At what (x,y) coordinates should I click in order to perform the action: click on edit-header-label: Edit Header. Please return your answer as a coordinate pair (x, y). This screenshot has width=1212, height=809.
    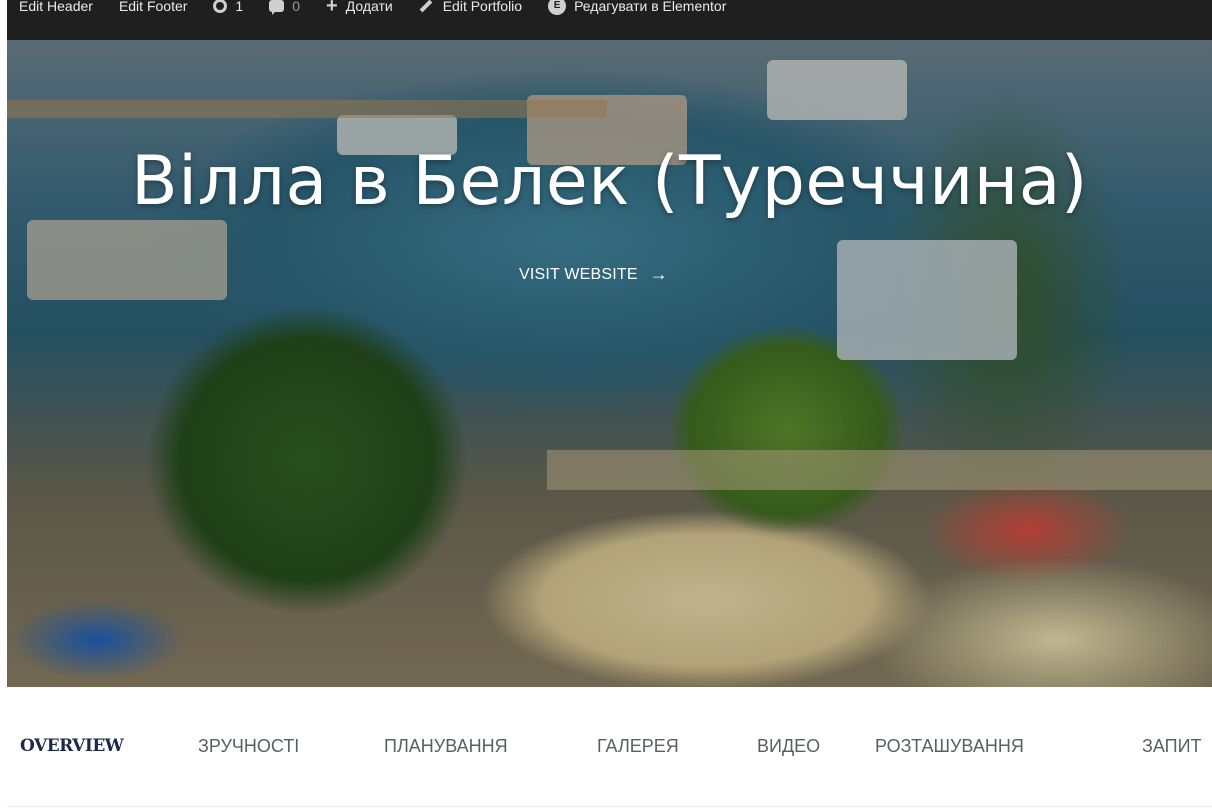
    Looking at the image, I should click on (56, 7).